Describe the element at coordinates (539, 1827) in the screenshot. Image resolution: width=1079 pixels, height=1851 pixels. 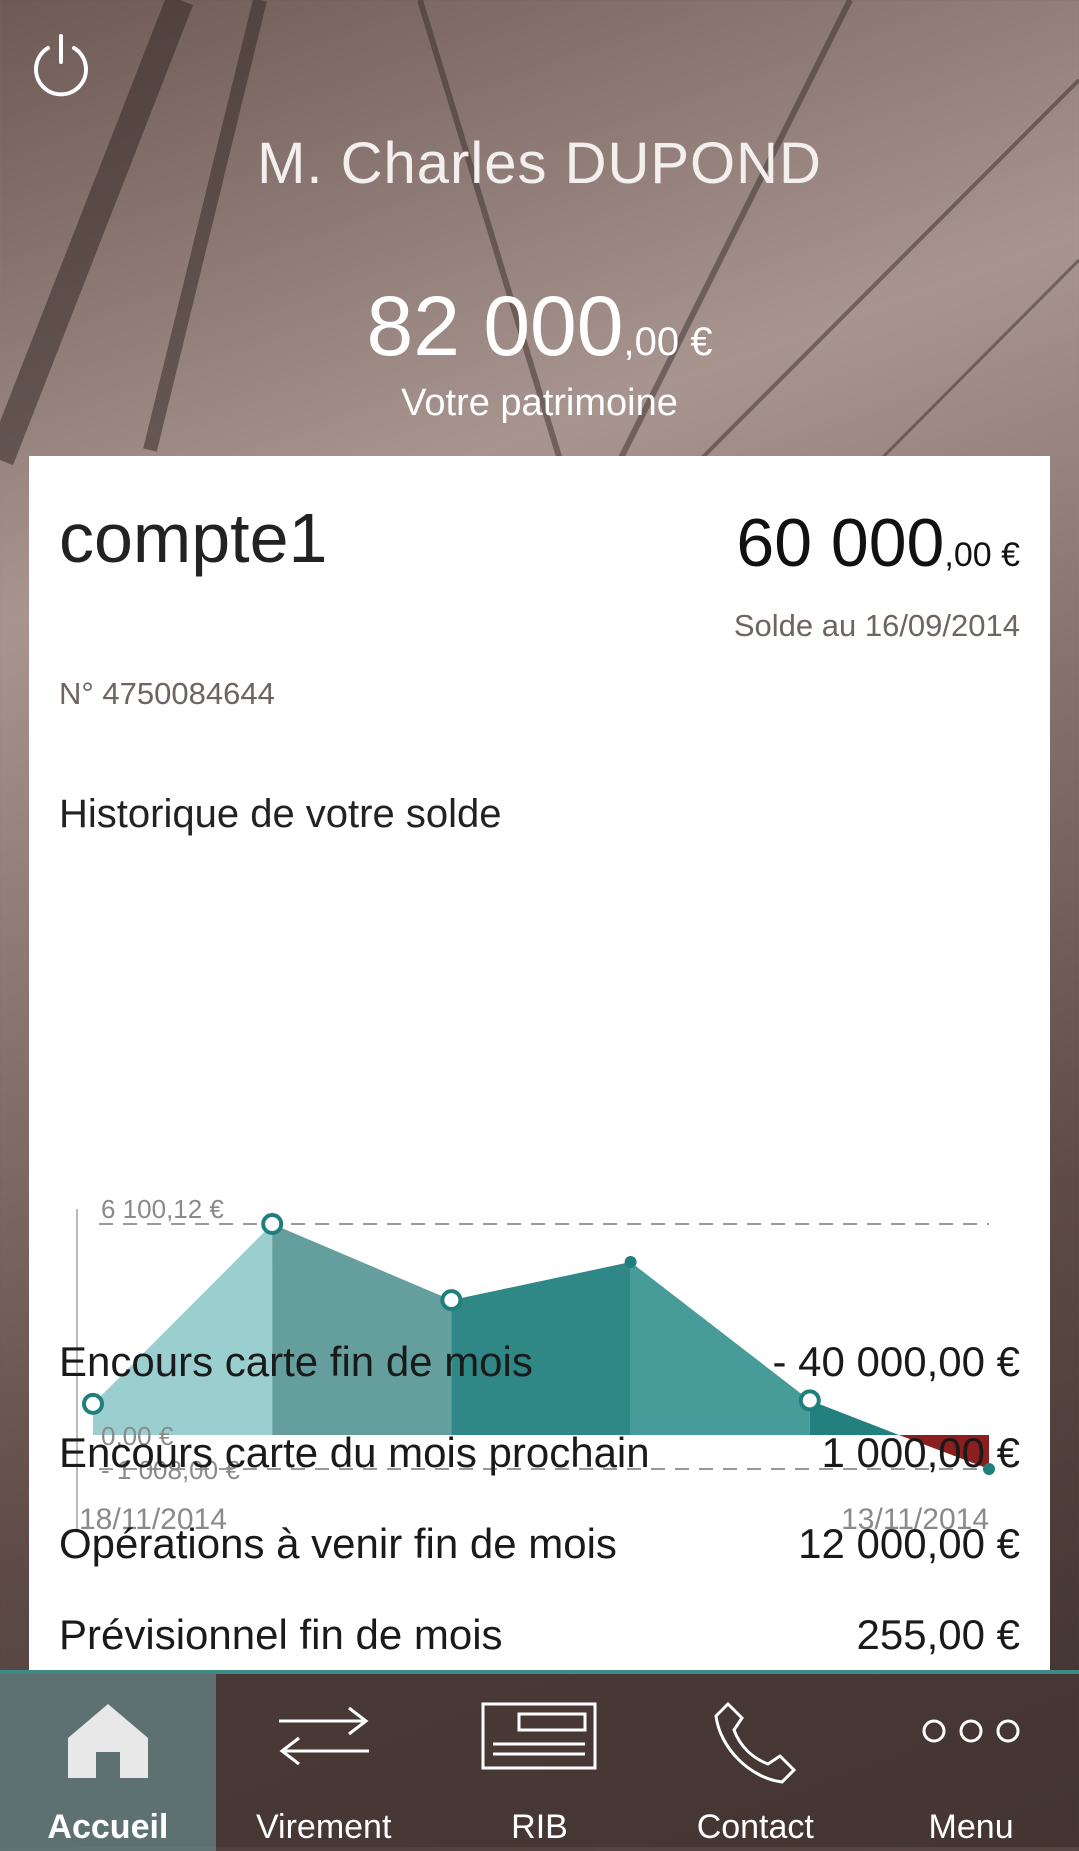
I see `nav-label: RIB` at that location.